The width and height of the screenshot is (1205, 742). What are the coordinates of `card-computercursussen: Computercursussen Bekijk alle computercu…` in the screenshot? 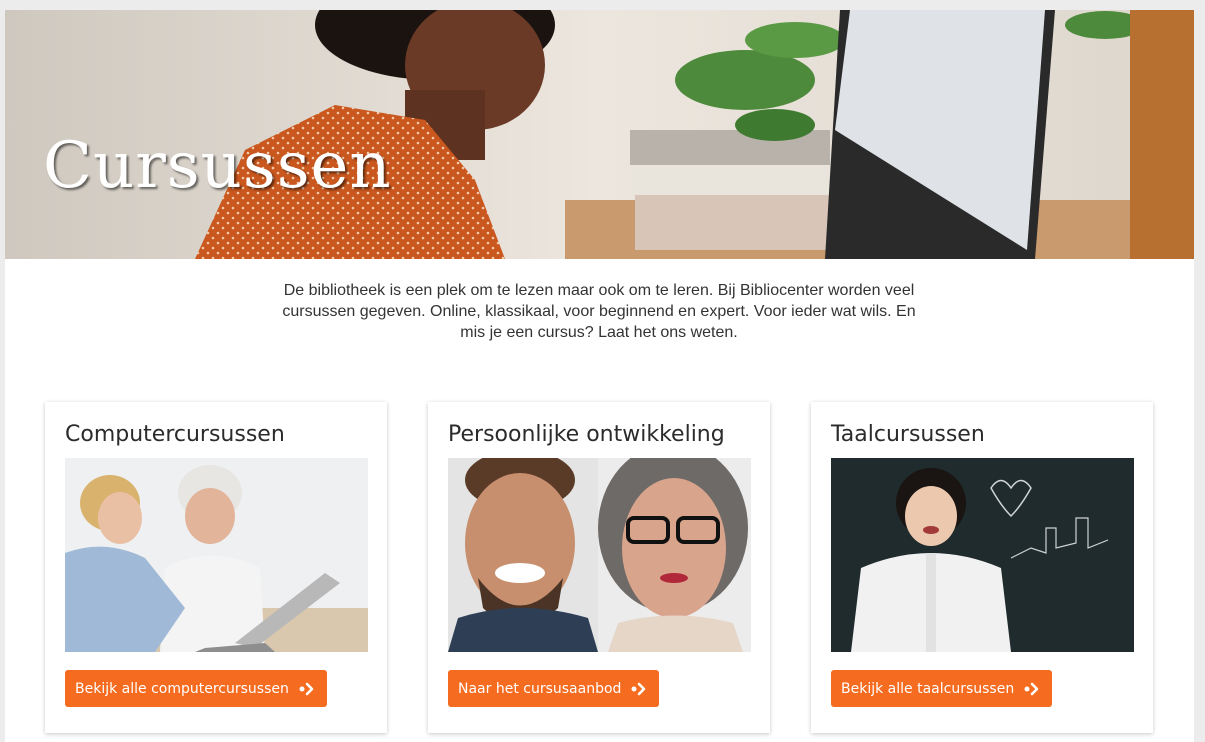 It's located at (216, 567).